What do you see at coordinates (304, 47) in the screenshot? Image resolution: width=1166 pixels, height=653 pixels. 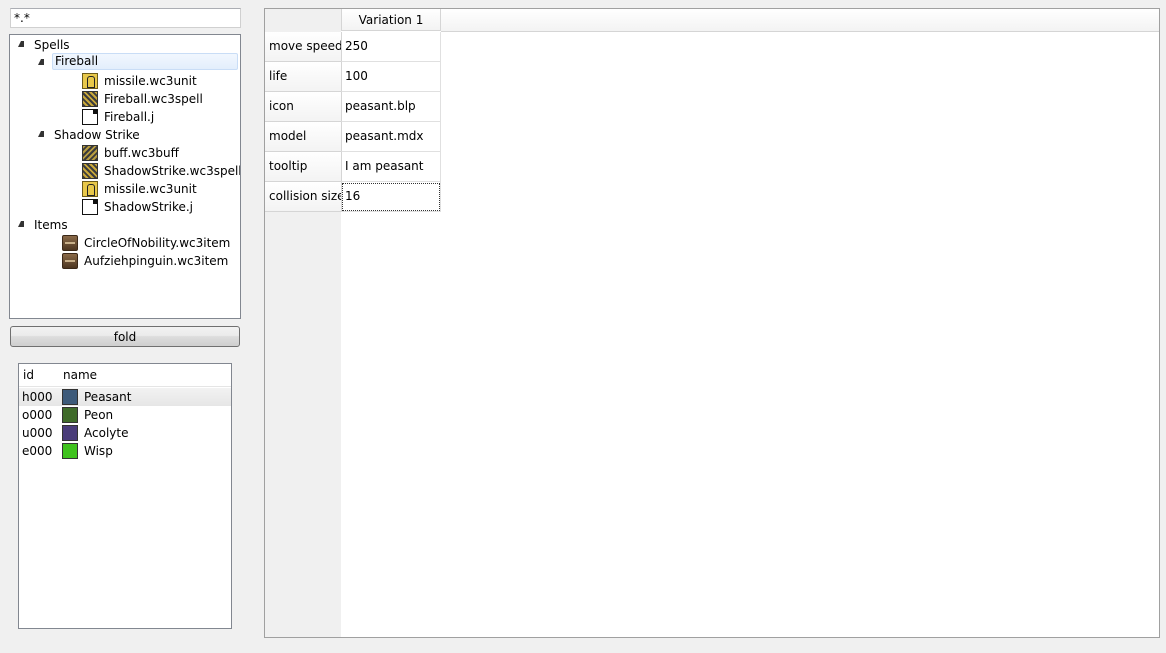 I see `row-header: move speed` at bounding box center [304, 47].